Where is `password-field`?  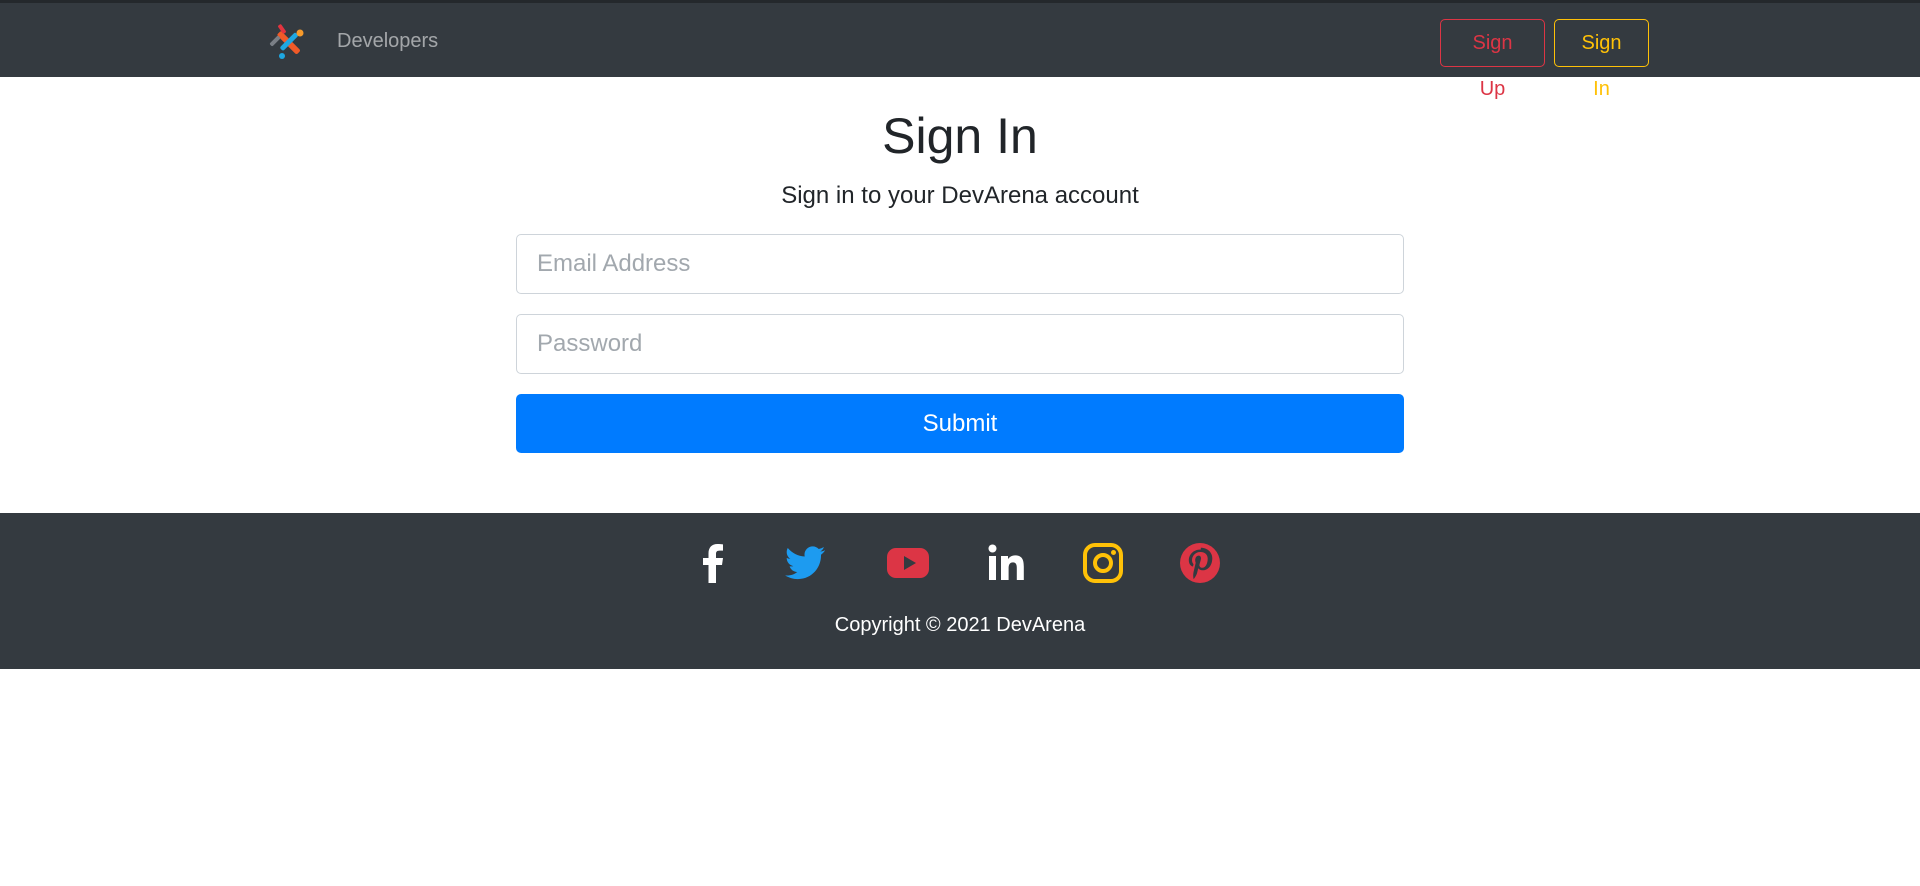 password-field is located at coordinates (960, 344).